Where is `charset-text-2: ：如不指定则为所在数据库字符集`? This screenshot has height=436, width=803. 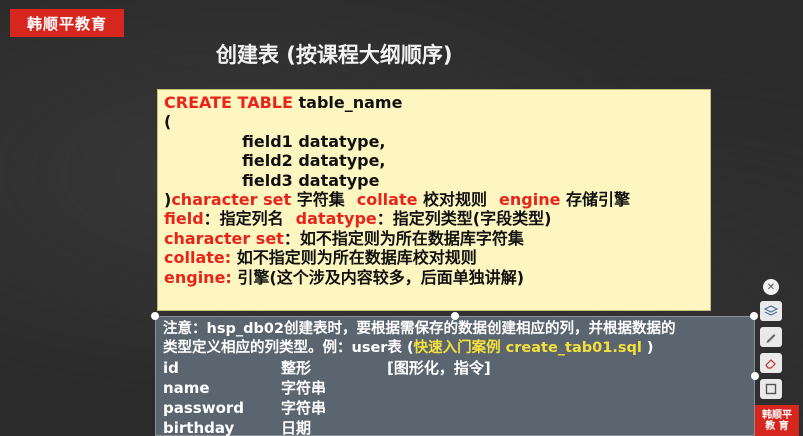 charset-text-2: ：如不指定则为所在数据库字符集 is located at coordinates (403, 238).